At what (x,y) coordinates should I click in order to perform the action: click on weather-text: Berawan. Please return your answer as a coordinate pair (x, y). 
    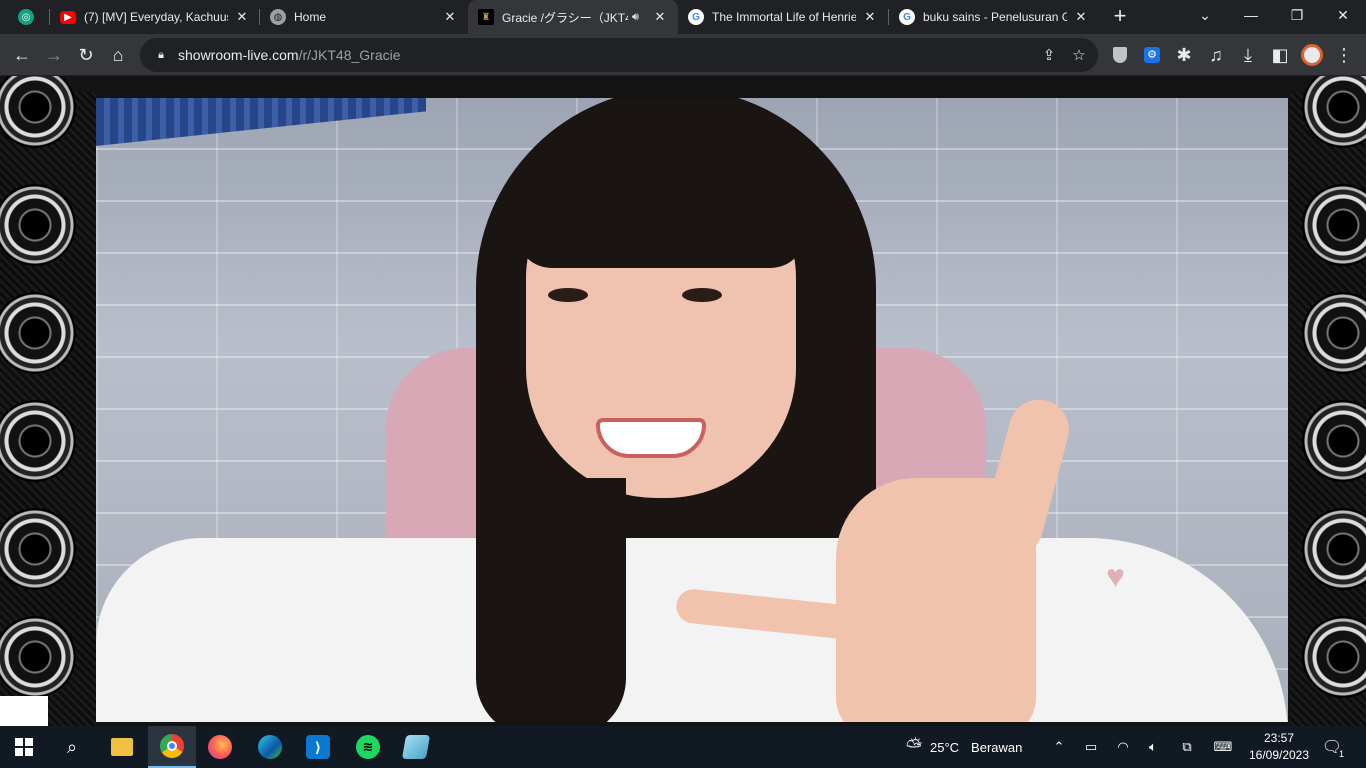
    Looking at the image, I should click on (997, 747).